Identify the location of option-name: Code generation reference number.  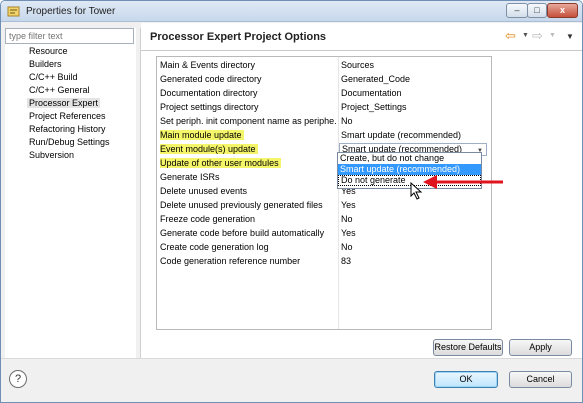
(230, 261).